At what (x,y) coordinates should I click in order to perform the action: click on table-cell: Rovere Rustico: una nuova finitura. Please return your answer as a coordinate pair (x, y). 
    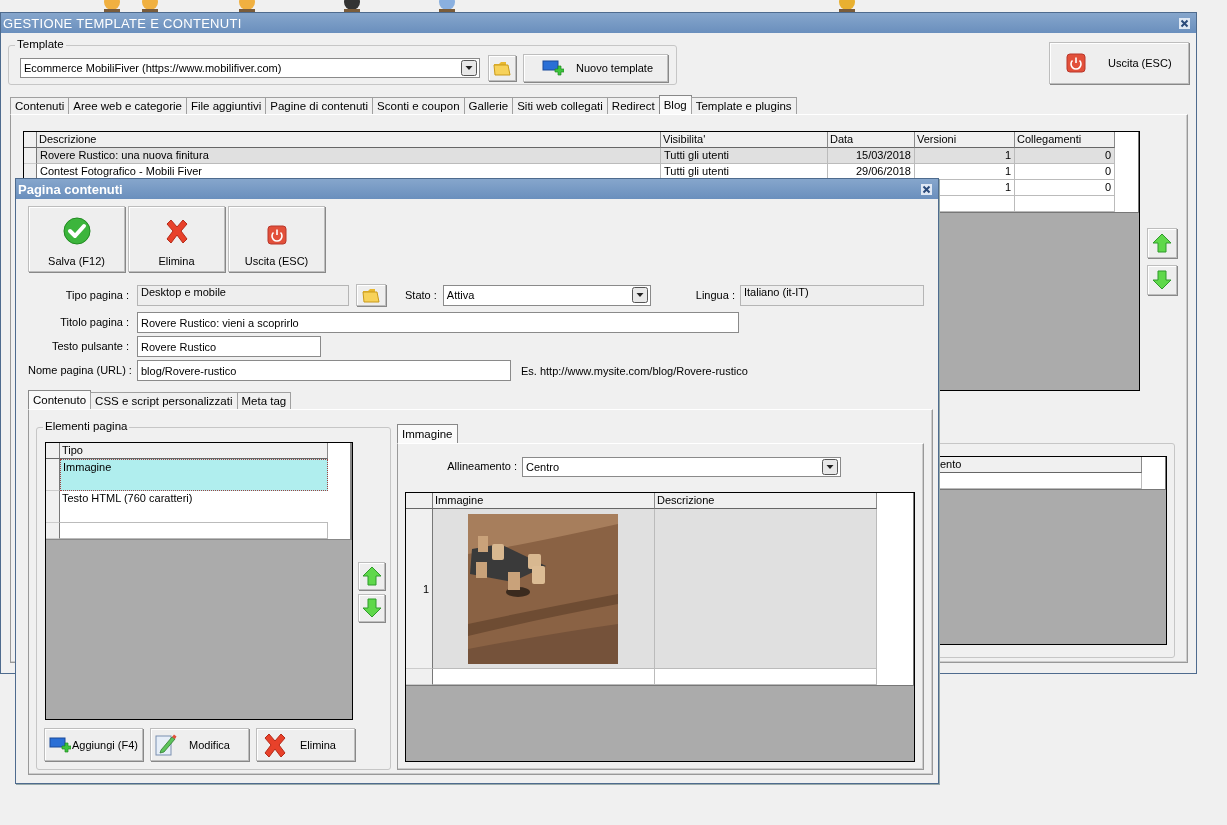
    Looking at the image, I should click on (349, 156).